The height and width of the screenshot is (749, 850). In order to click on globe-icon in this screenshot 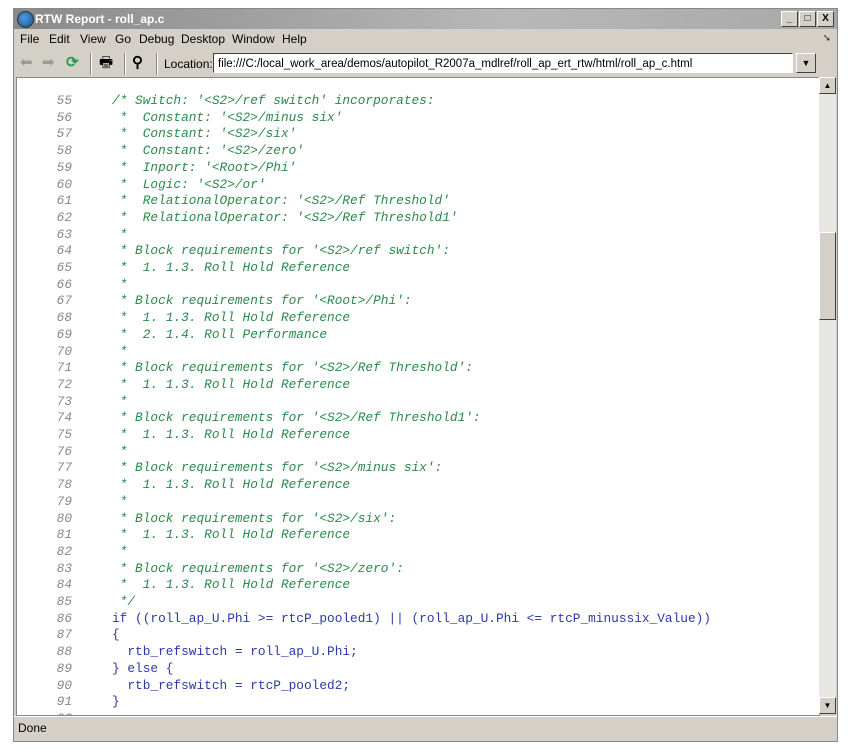, I will do `click(25, 19)`.